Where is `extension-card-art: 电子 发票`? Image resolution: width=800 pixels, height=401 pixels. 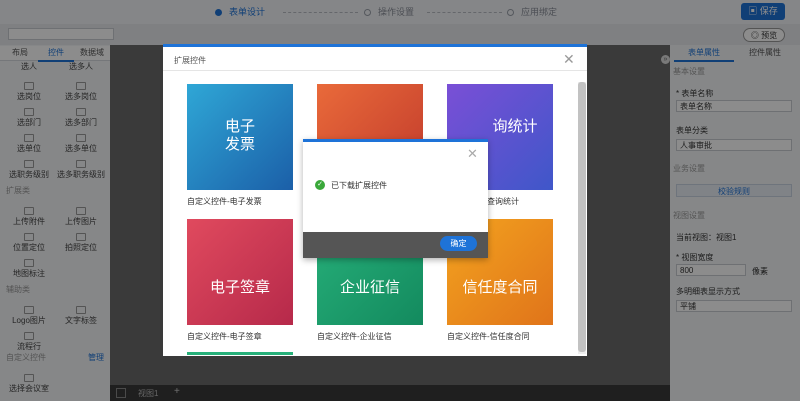 extension-card-art: 电子 发票 is located at coordinates (239, 135).